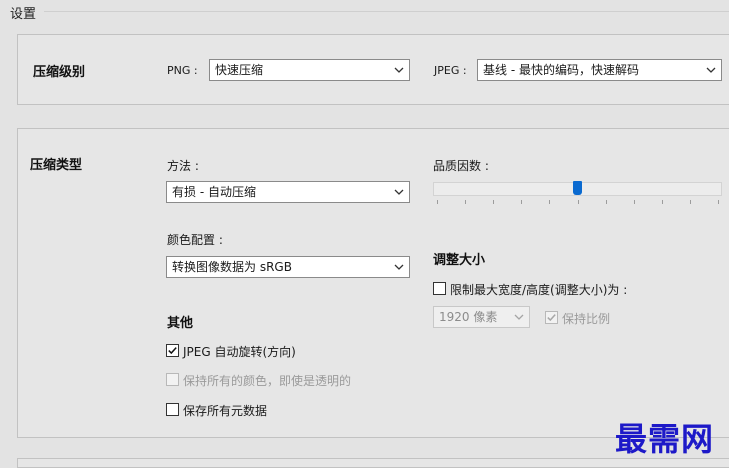  I want to click on method-select: 有损 - 自动压缩, so click(288, 192).